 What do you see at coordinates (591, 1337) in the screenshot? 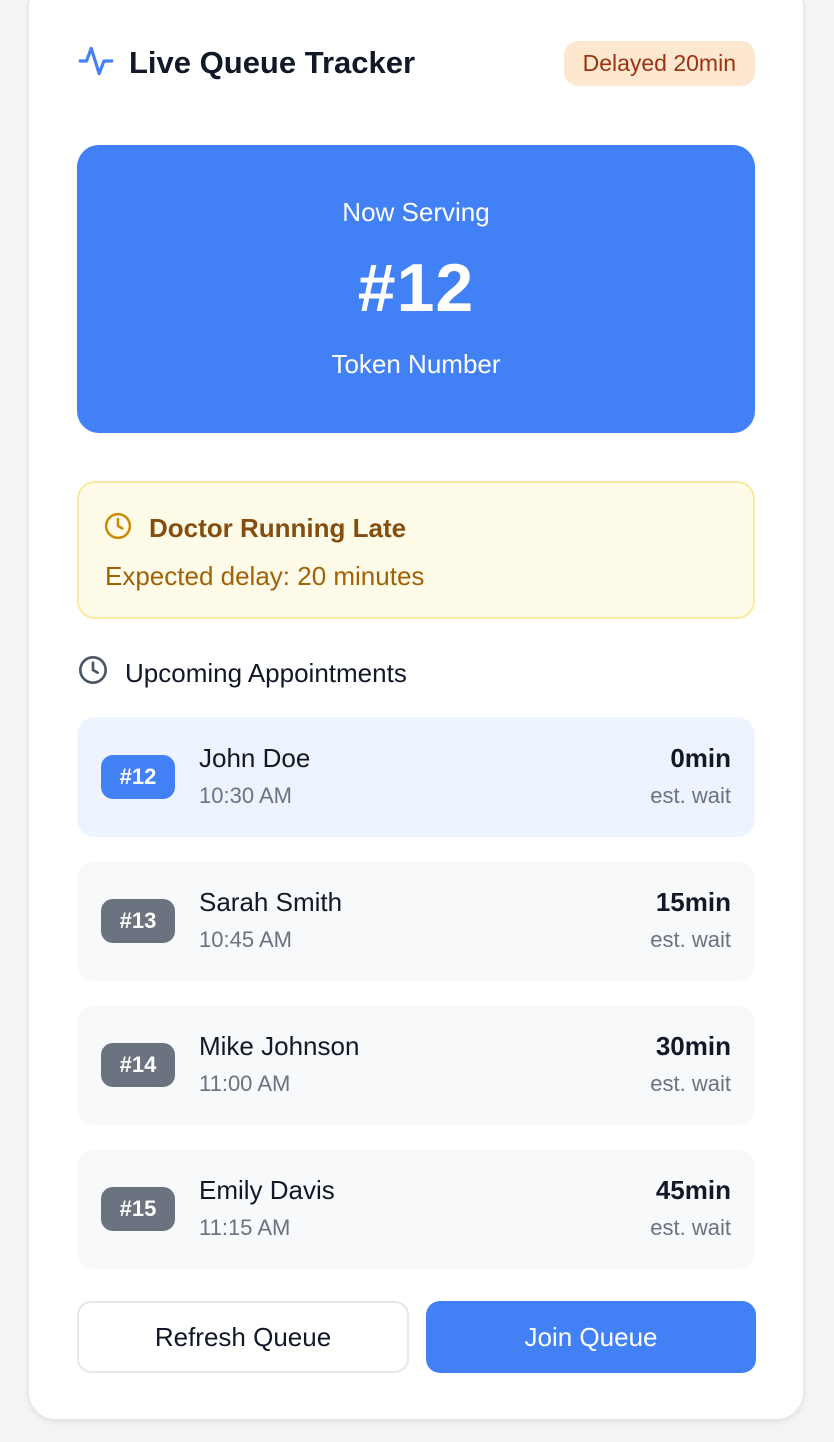
I see `join-queue-button: Join Queue` at bounding box center [591, 1337].